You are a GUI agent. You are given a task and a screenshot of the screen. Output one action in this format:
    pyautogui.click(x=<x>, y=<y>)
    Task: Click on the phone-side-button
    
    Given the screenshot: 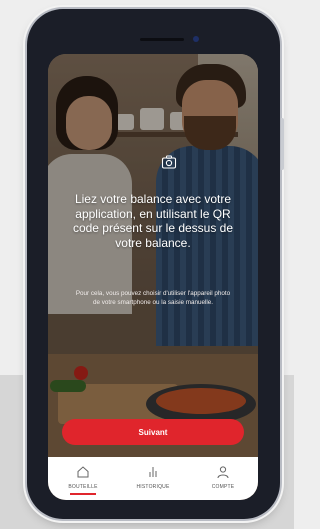 What is the action you would take?
    pyautogui.click(x=282, y=144)
    